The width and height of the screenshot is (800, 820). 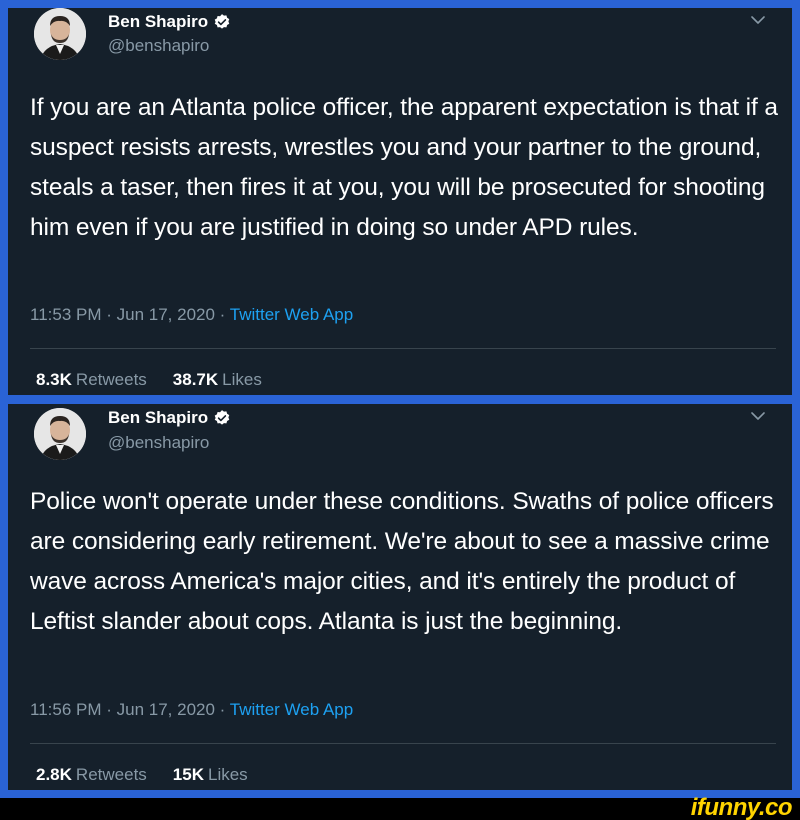 I want to click on likes-count: 38.7K, so click(x=195, y=379).